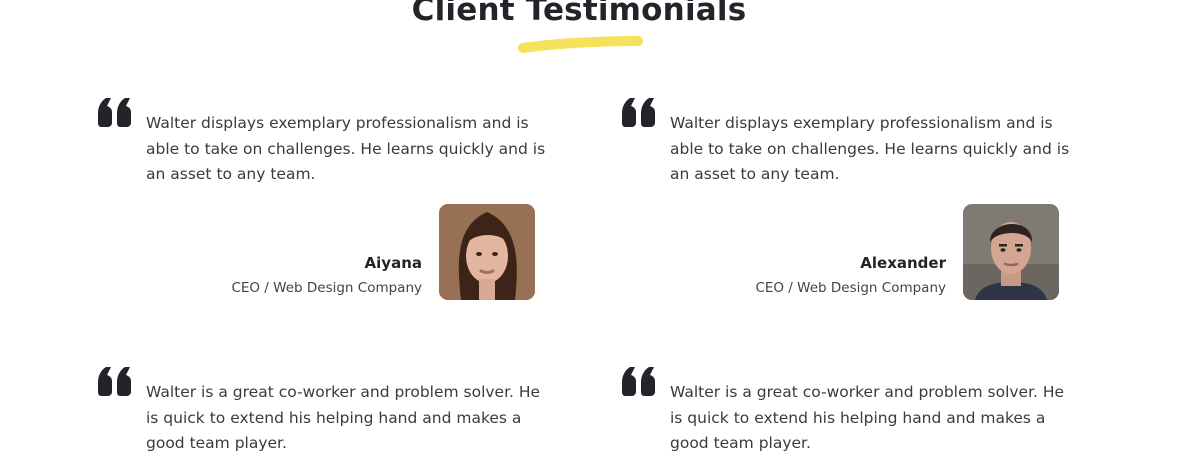 This screenshot has width=1203, height=470. What do you see at coordinates (840, 252) in the screenshot?
I see `testimonial-author: Alexander CEO / Web Design Company` at bounding box center [840, 252].